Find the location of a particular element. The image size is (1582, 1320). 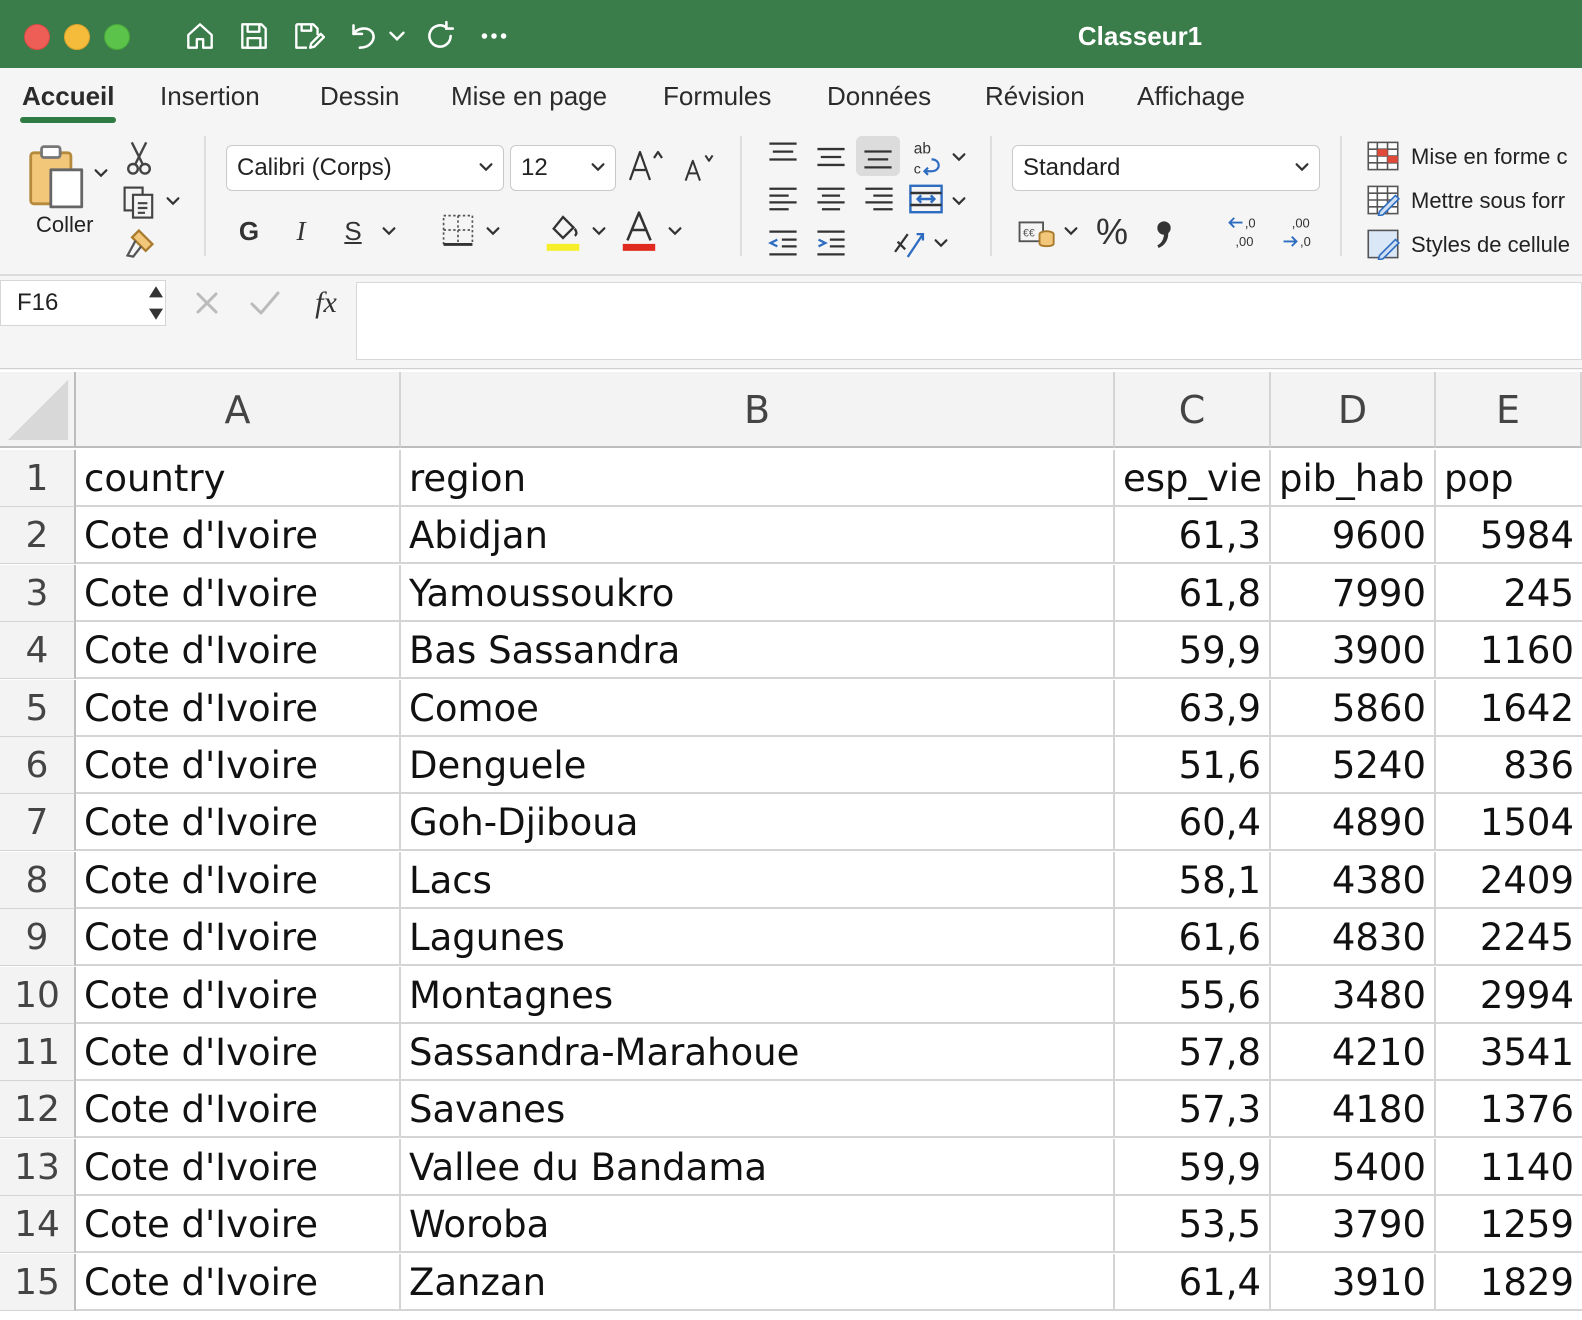

confirm-entry-icon is located at coordinates (265, 303).